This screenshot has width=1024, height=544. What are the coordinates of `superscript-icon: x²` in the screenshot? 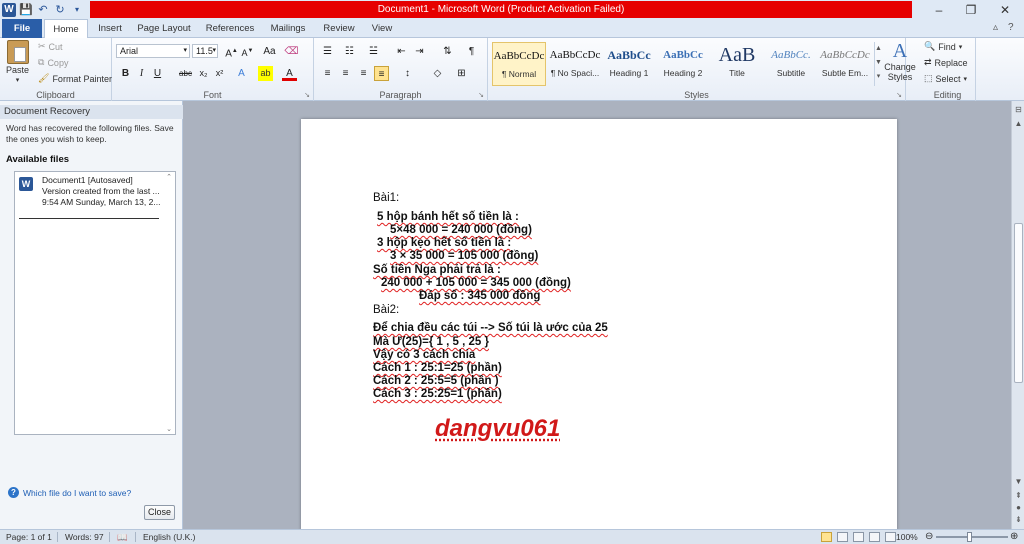 It's located at (219, 73).